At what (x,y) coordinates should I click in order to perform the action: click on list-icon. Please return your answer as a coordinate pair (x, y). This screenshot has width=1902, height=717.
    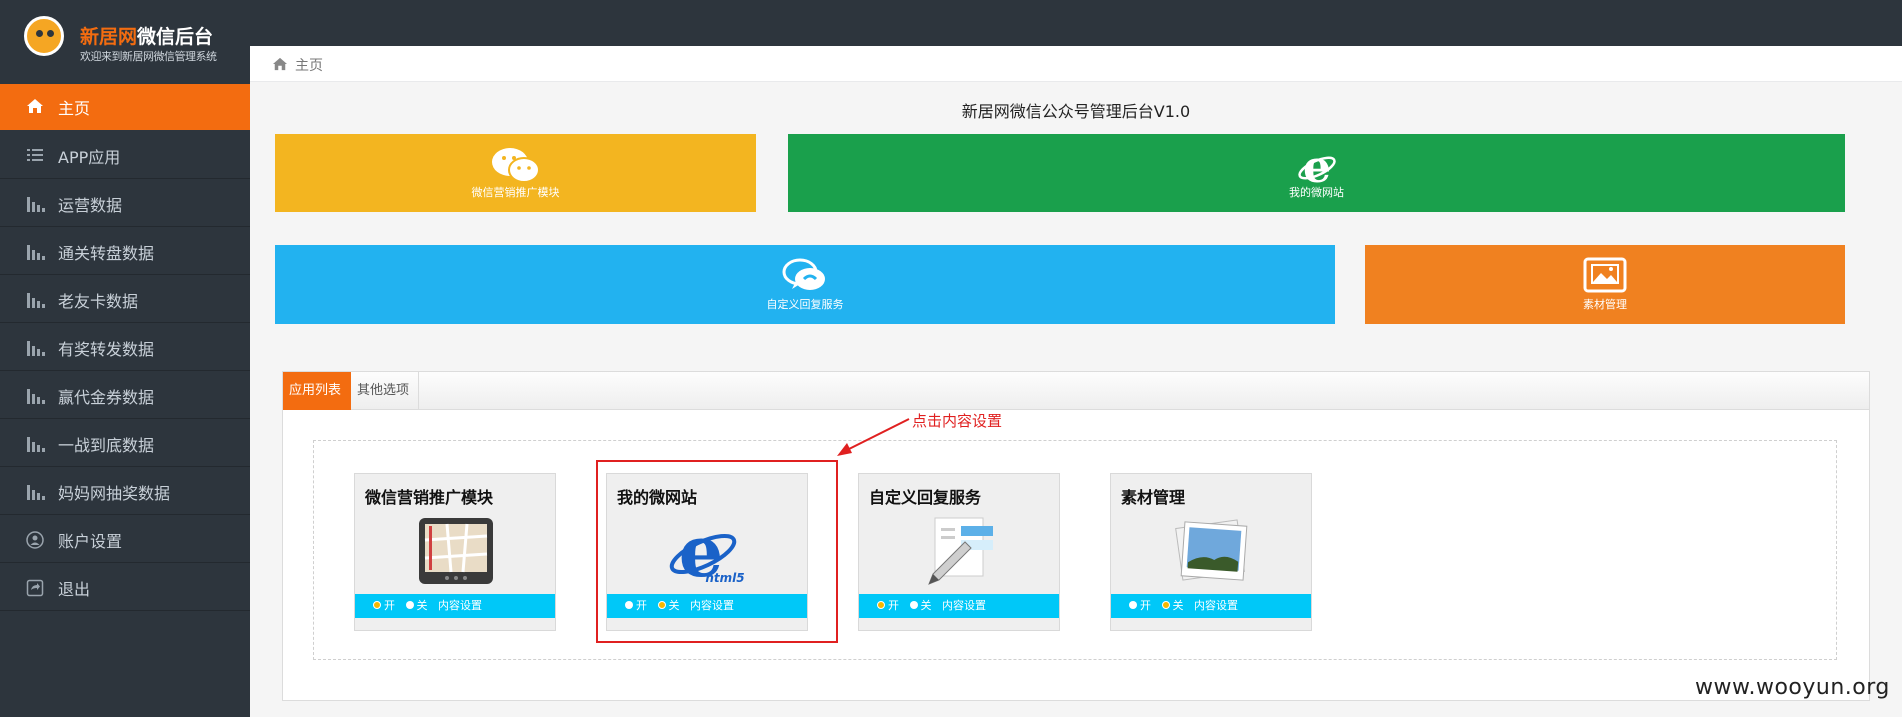
    Looking at the image, I should click on (36, 156).